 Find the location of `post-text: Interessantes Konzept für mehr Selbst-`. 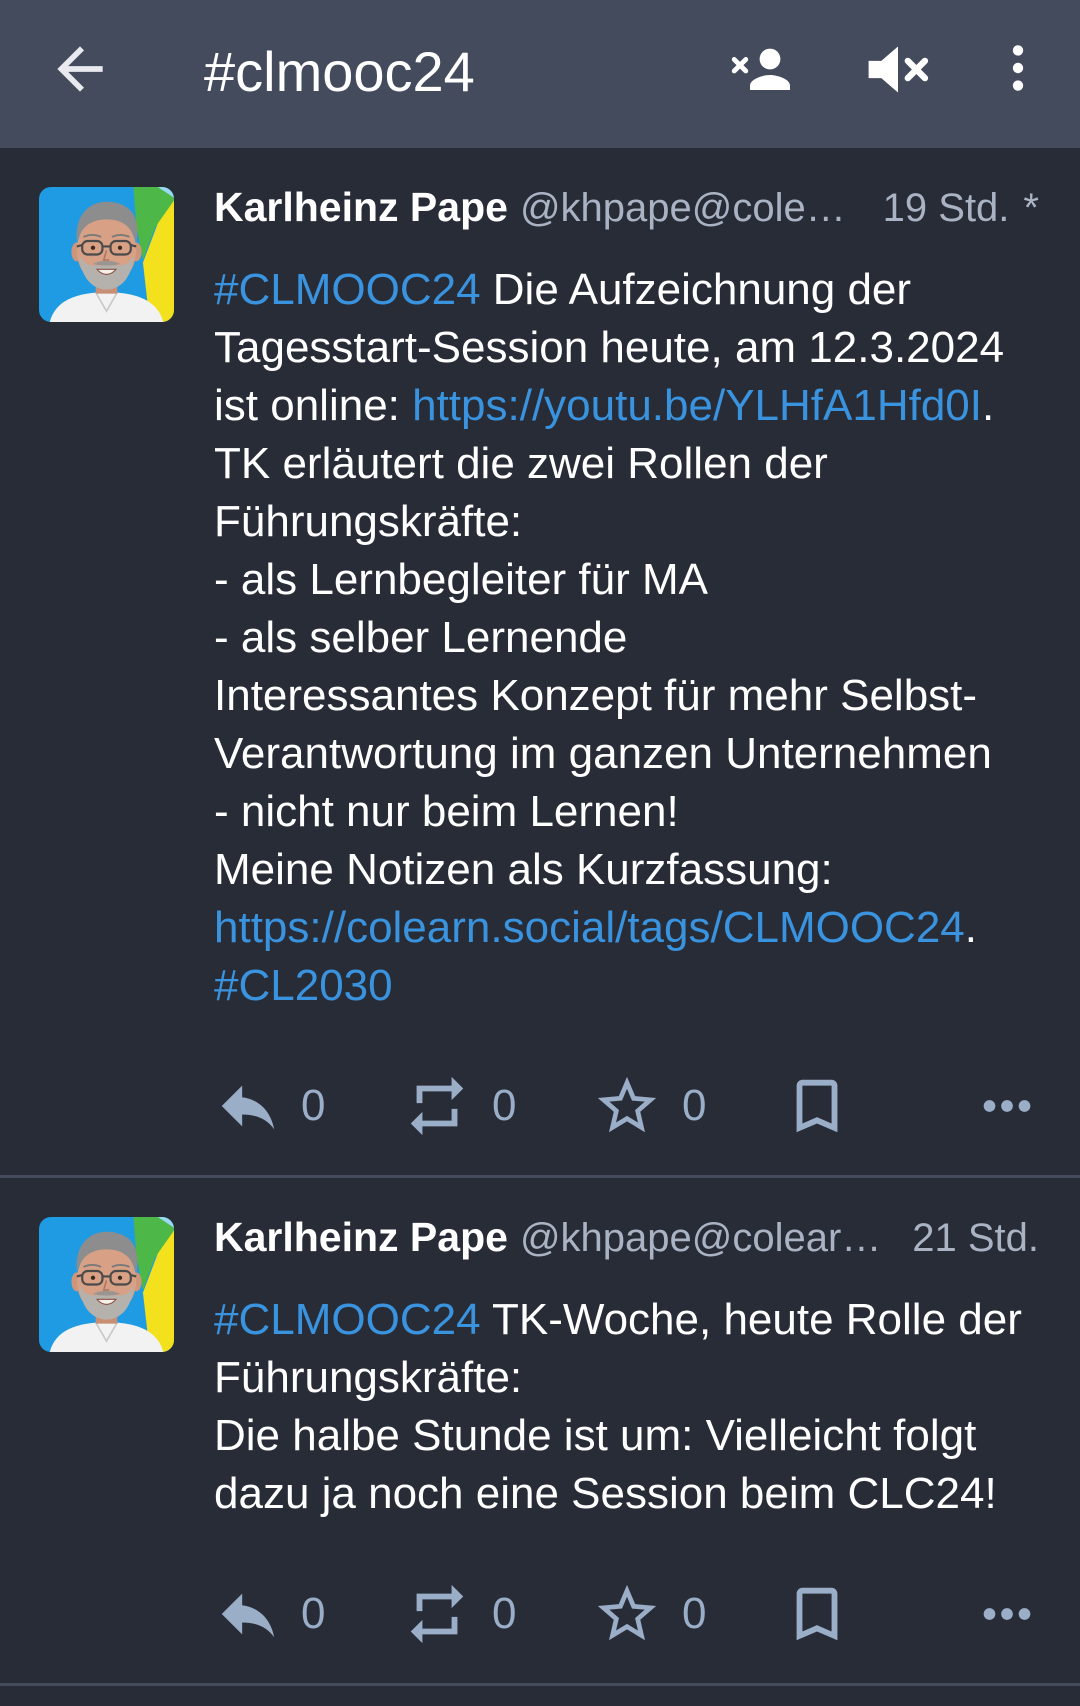

post-text: Interessantes Konzept für mehr Selbst- is located at coordinates (596, 695).